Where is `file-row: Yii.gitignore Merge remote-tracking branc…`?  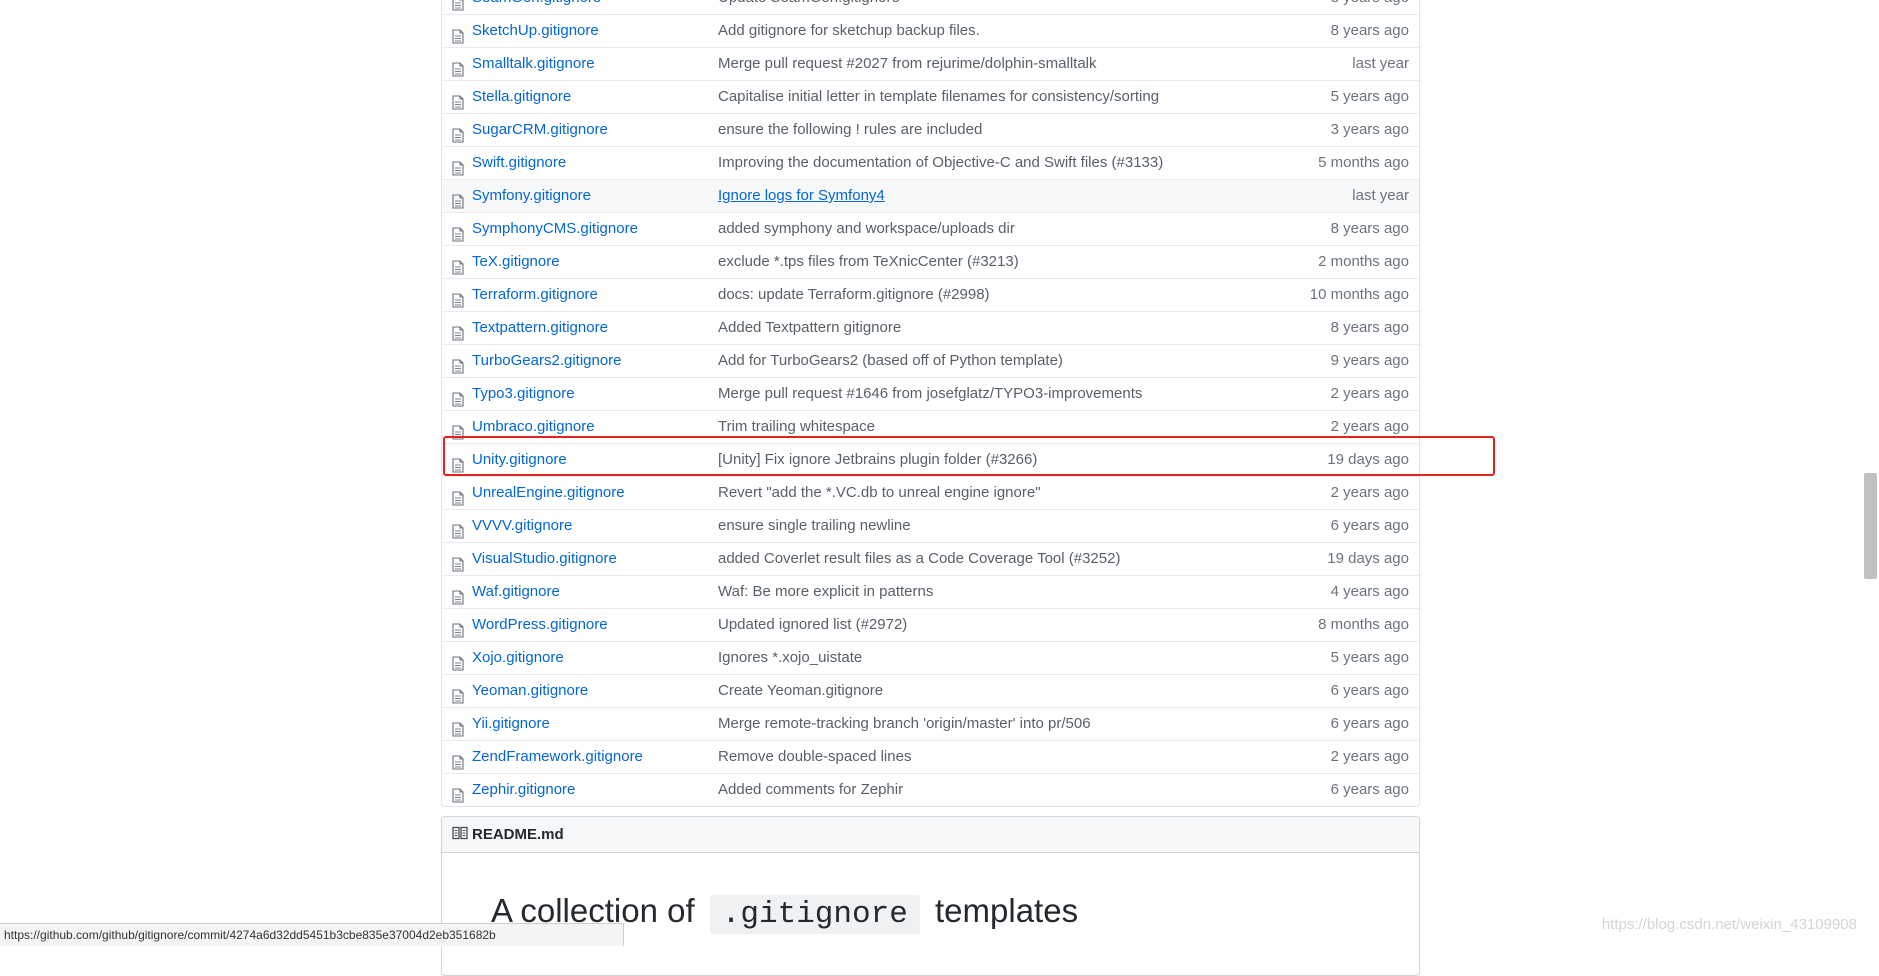 file-row: Yii.gitignore Merge remote-tracking branc… is located at coordinates (930, 723).